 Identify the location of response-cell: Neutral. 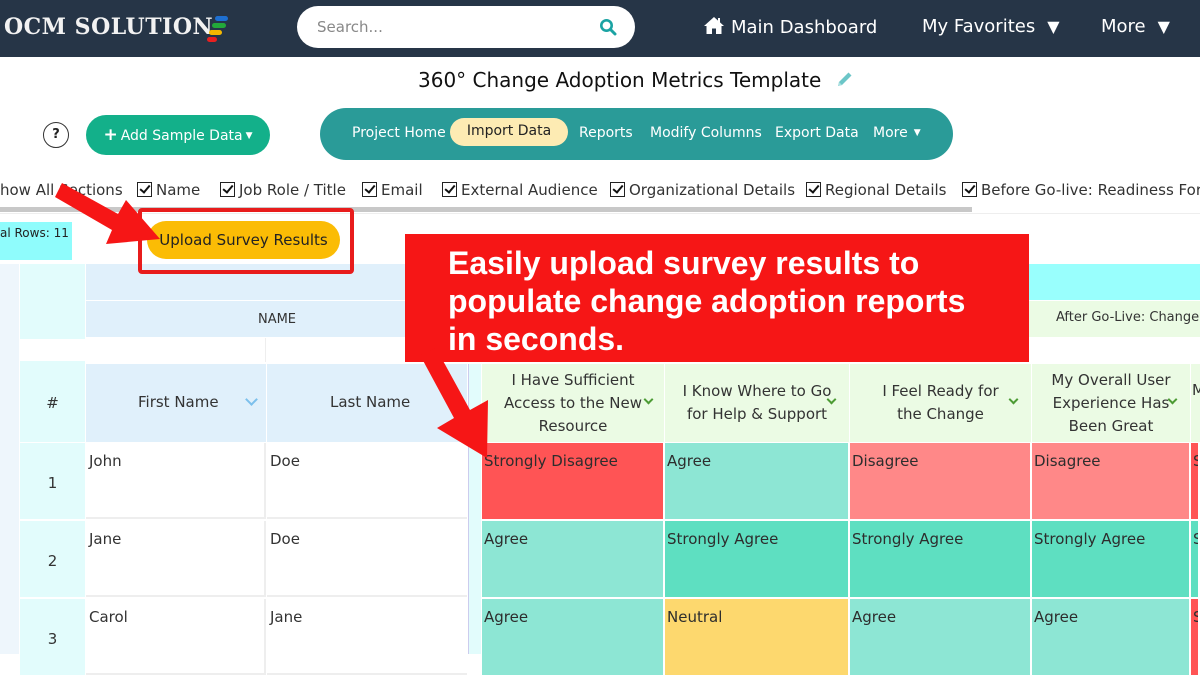
(757, 638).